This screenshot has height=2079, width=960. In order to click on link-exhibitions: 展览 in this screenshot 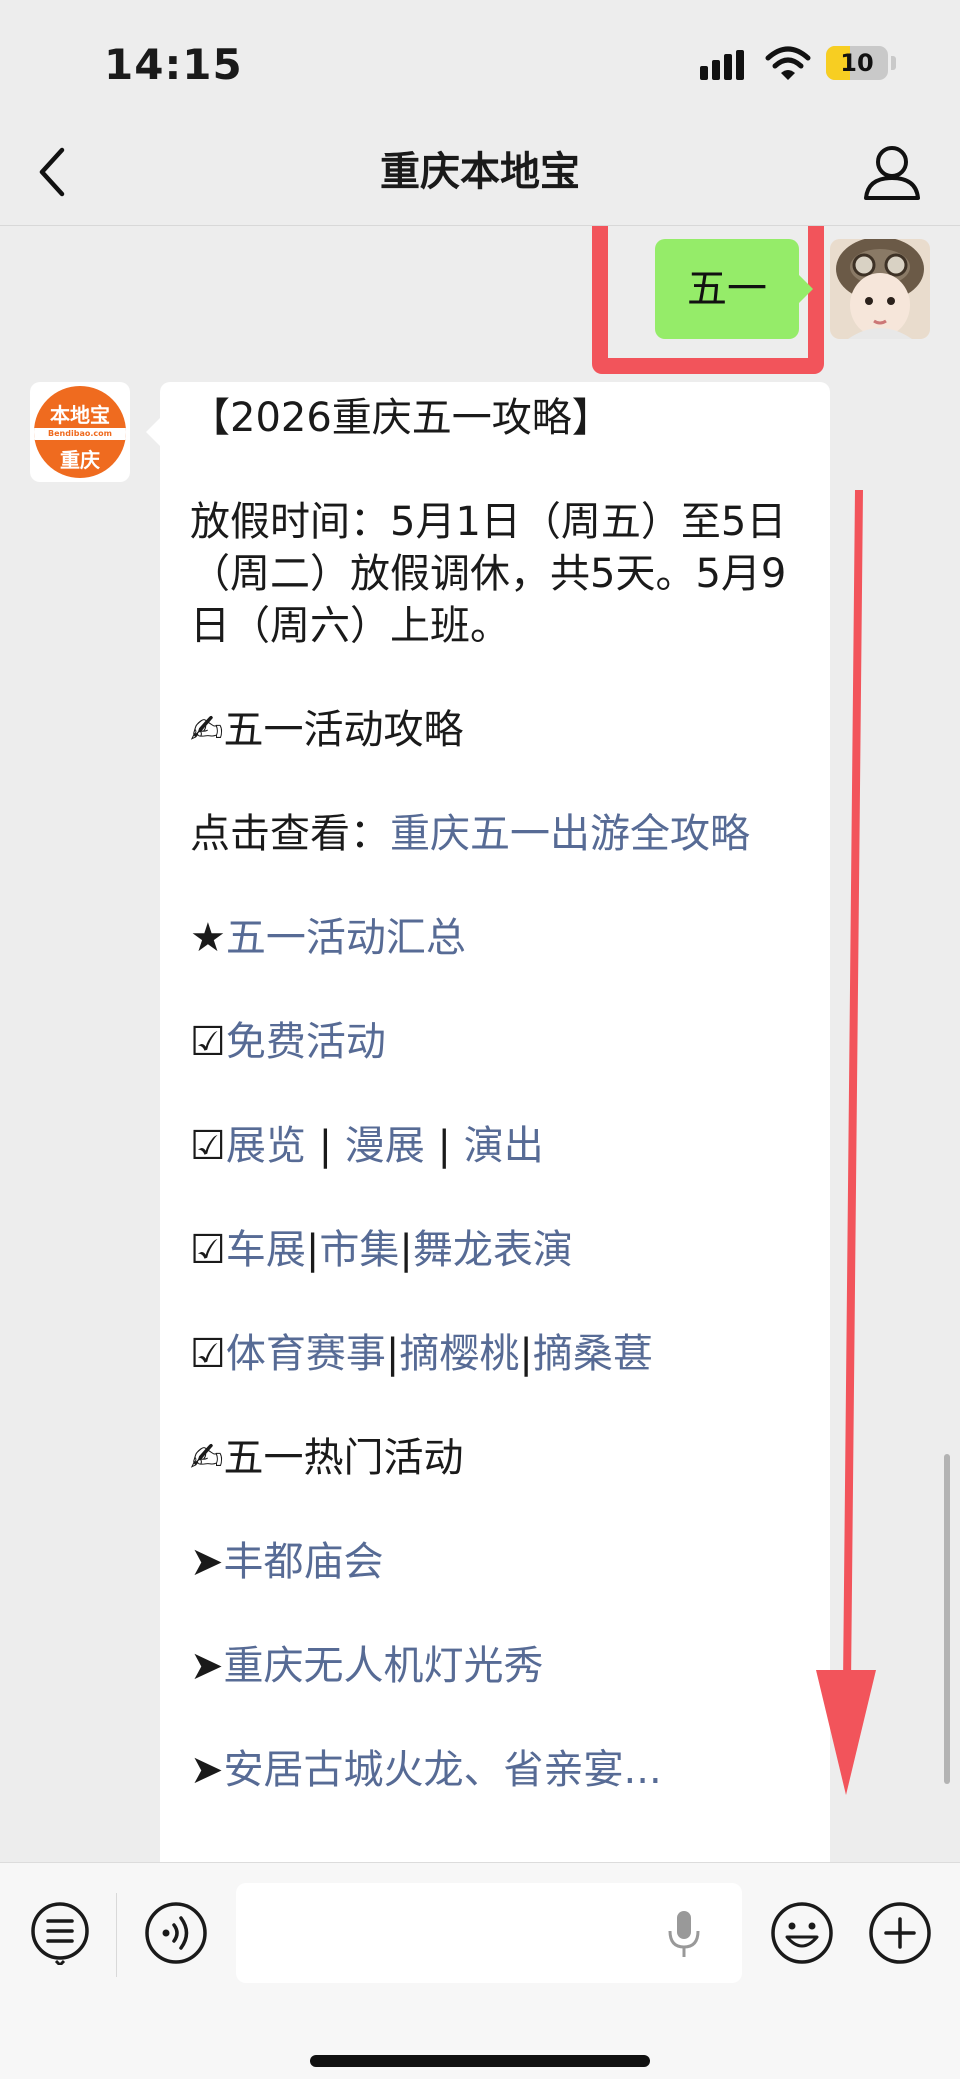, I will do `click(266, 1146)`.